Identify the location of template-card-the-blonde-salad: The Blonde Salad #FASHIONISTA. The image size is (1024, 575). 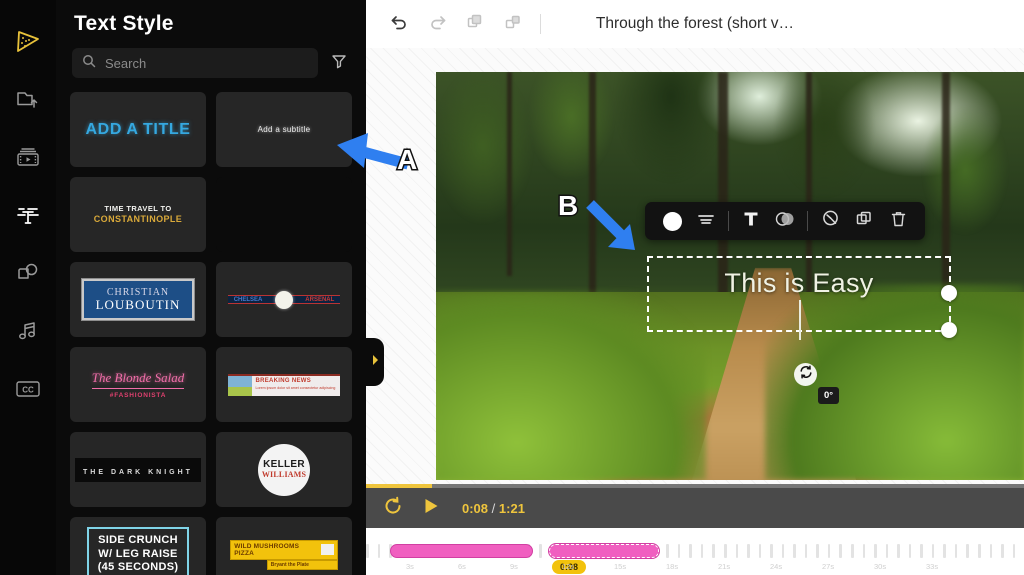
(138, 384).